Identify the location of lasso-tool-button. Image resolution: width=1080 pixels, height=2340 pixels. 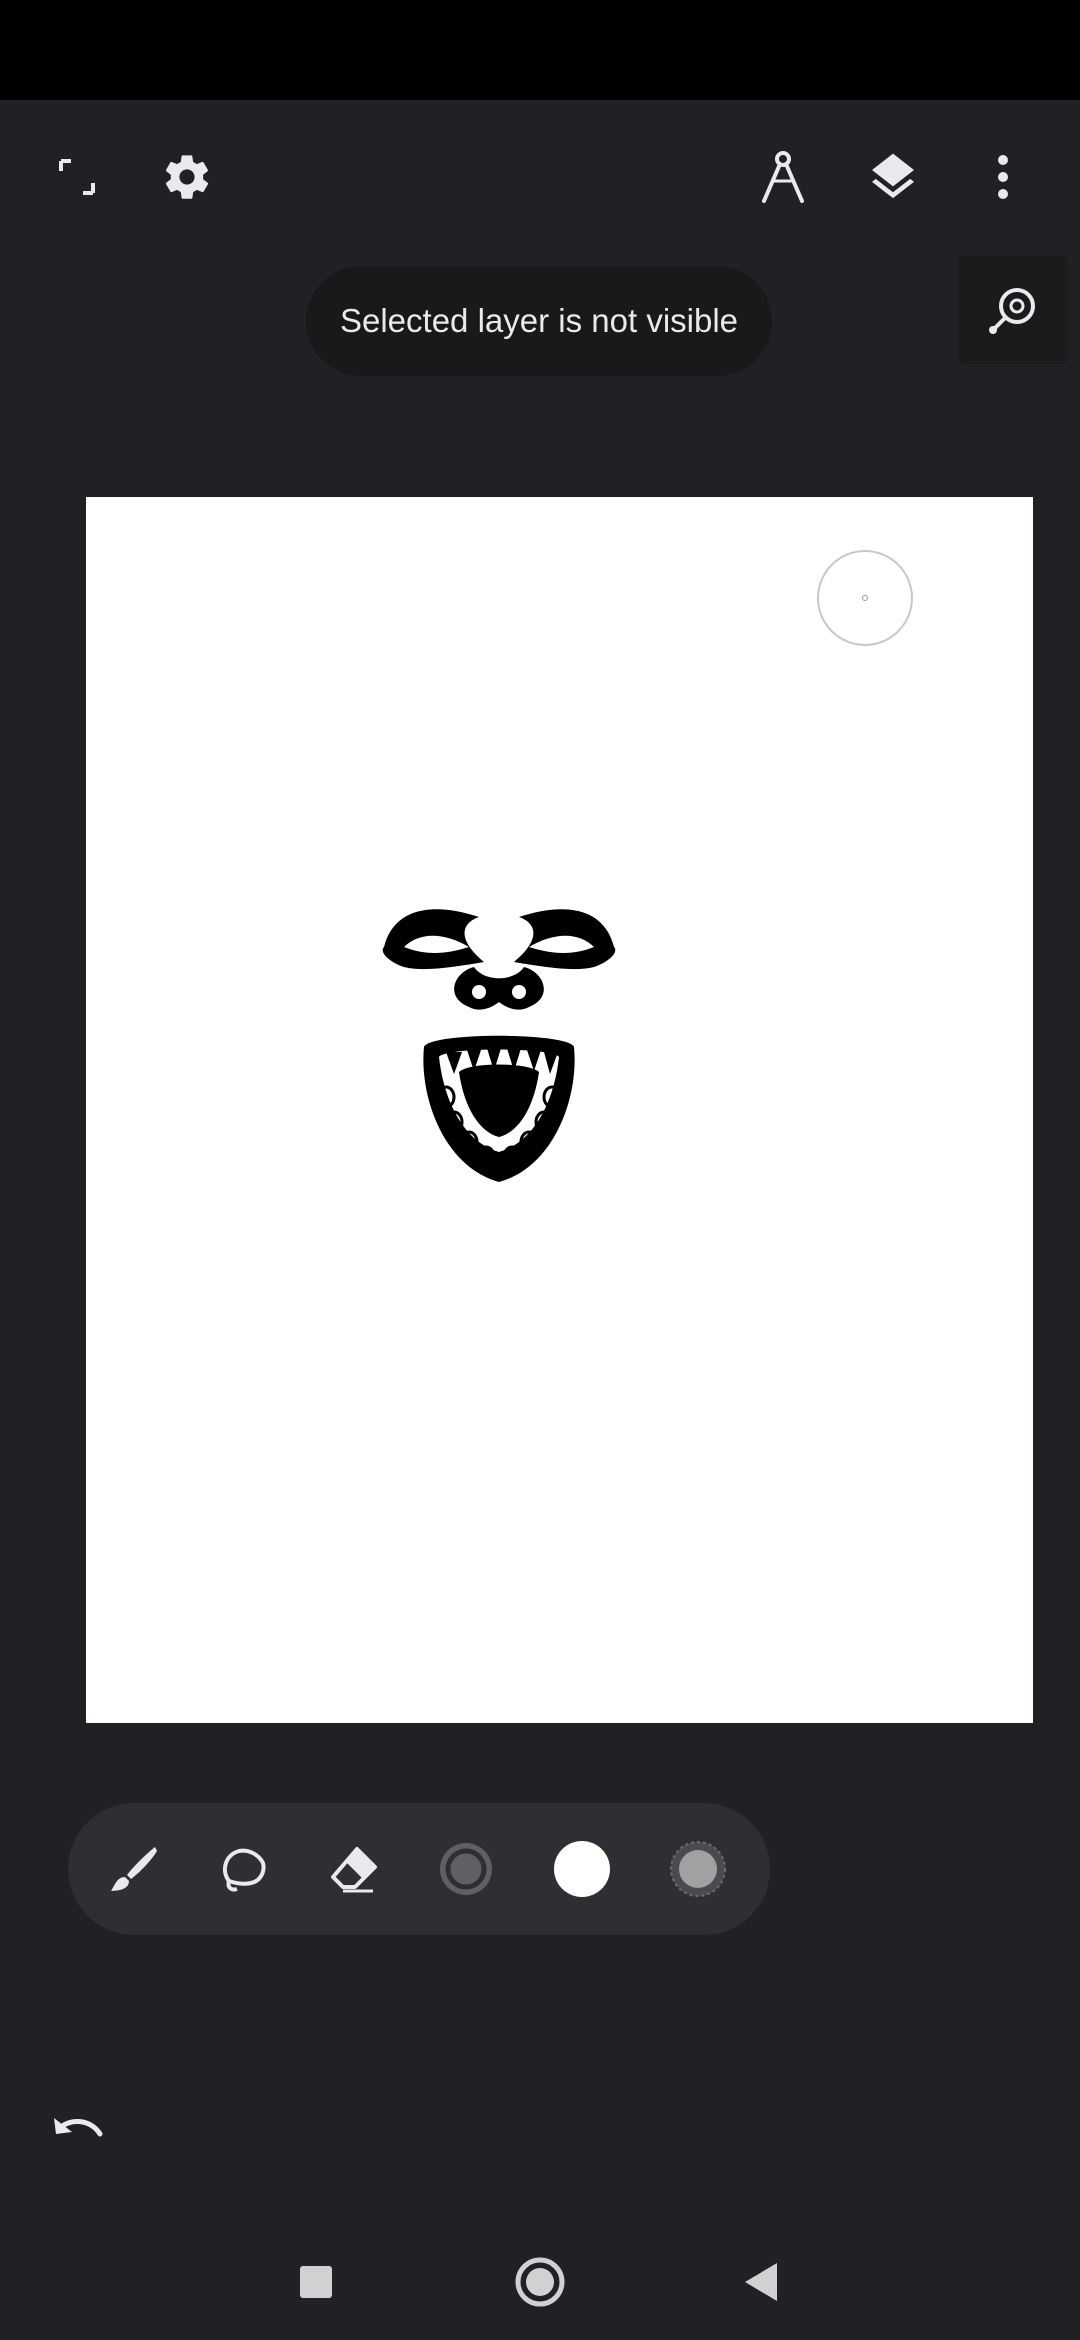
(243, 1869).